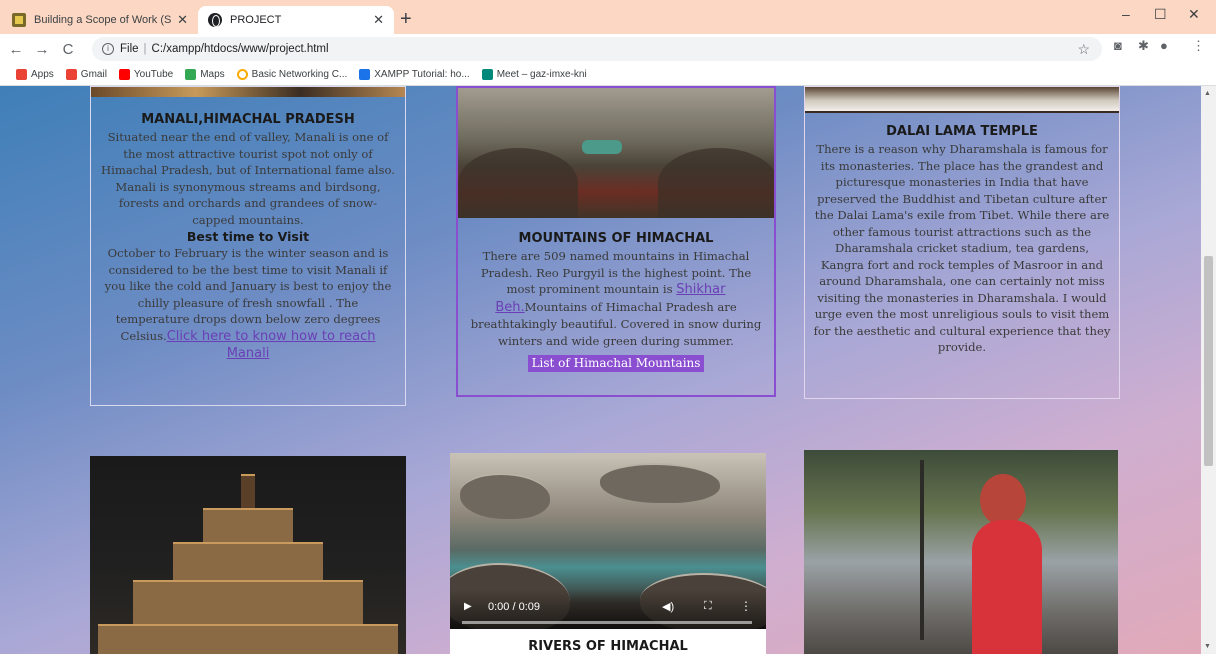  What do you see at coordinates (19, 20) in the screenshot?
I see `document-favicon-icon` at bounding box center [19, 20].